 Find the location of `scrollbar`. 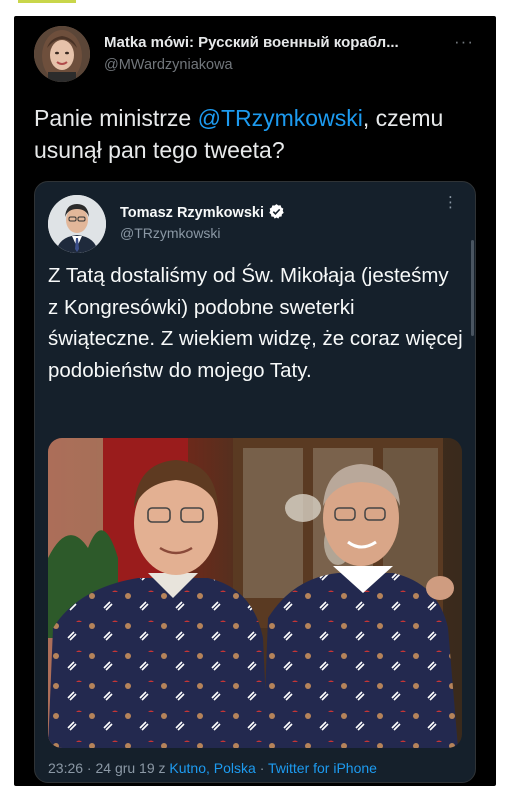

scrollbar is located at coordinates (472, 288).